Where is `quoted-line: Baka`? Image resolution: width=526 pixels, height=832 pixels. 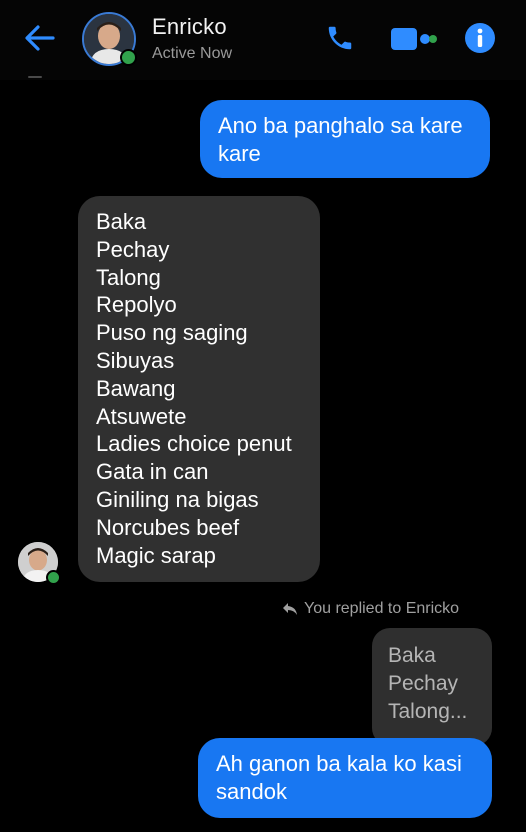 quoted-line: Baka is located at coordinates (412, 655).